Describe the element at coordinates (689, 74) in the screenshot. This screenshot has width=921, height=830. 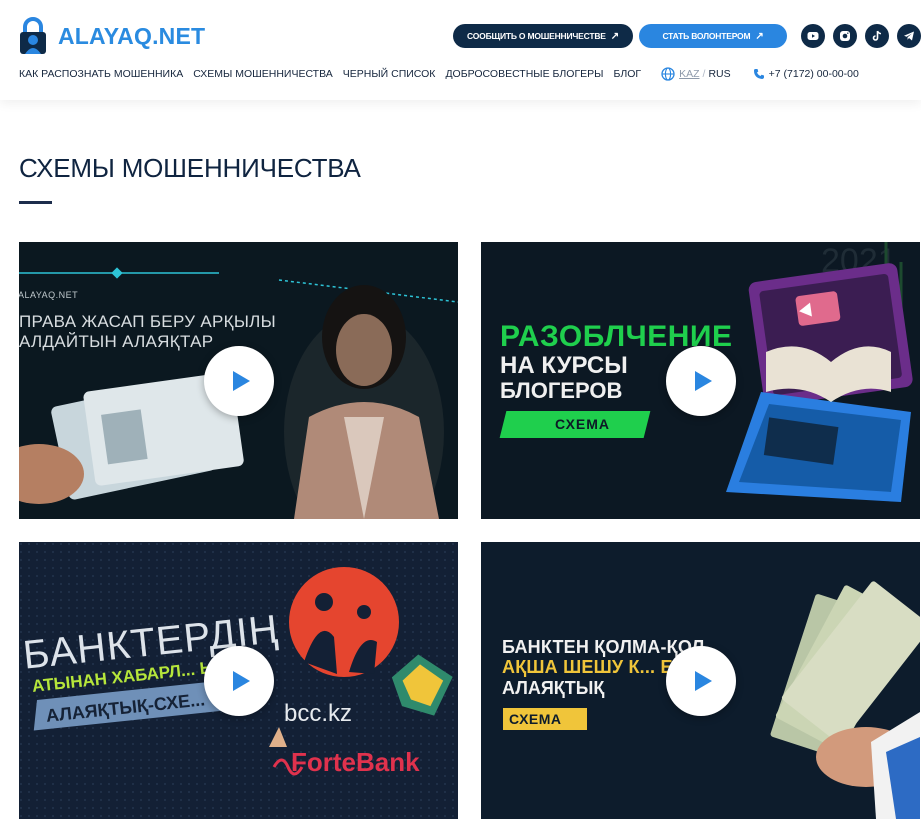
I see `lang-kaz-link: KAZ` at that location.